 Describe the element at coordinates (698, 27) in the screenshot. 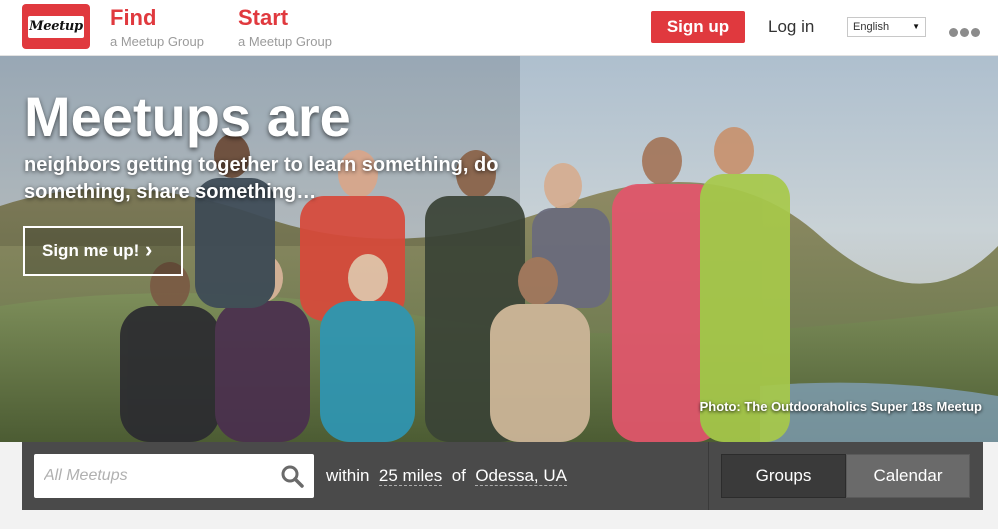

I see `sign-up-button: Sign up` at that location.